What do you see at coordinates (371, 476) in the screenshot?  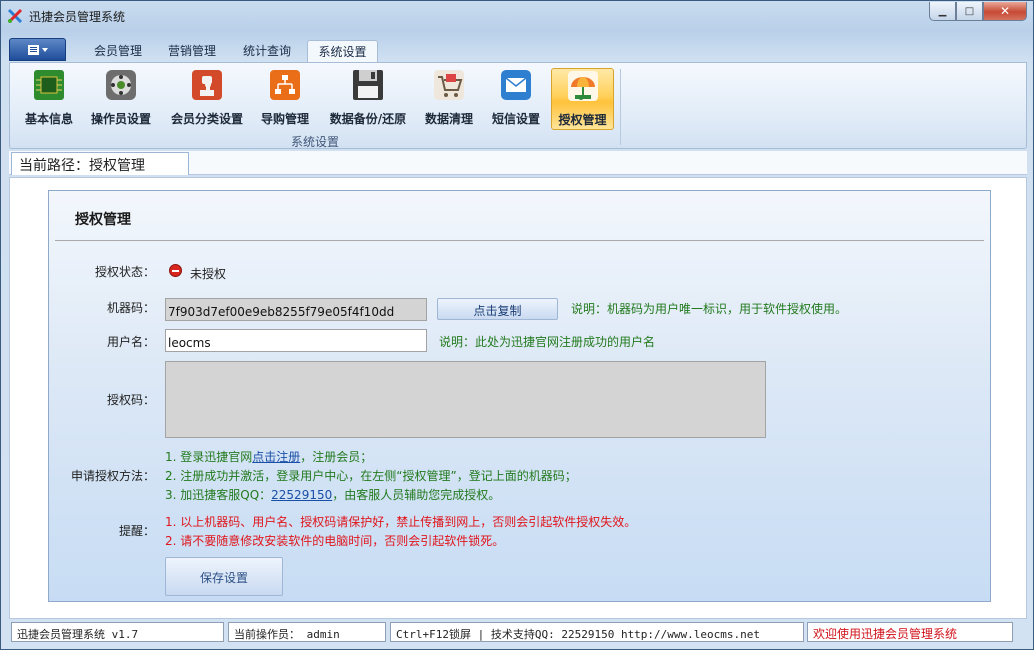 I see `apply-step-2: 2. 注册成功并激活，登录用户中心，在左侧“授权管理”，登记上面的机器码；` at bounding box center [371, 476].